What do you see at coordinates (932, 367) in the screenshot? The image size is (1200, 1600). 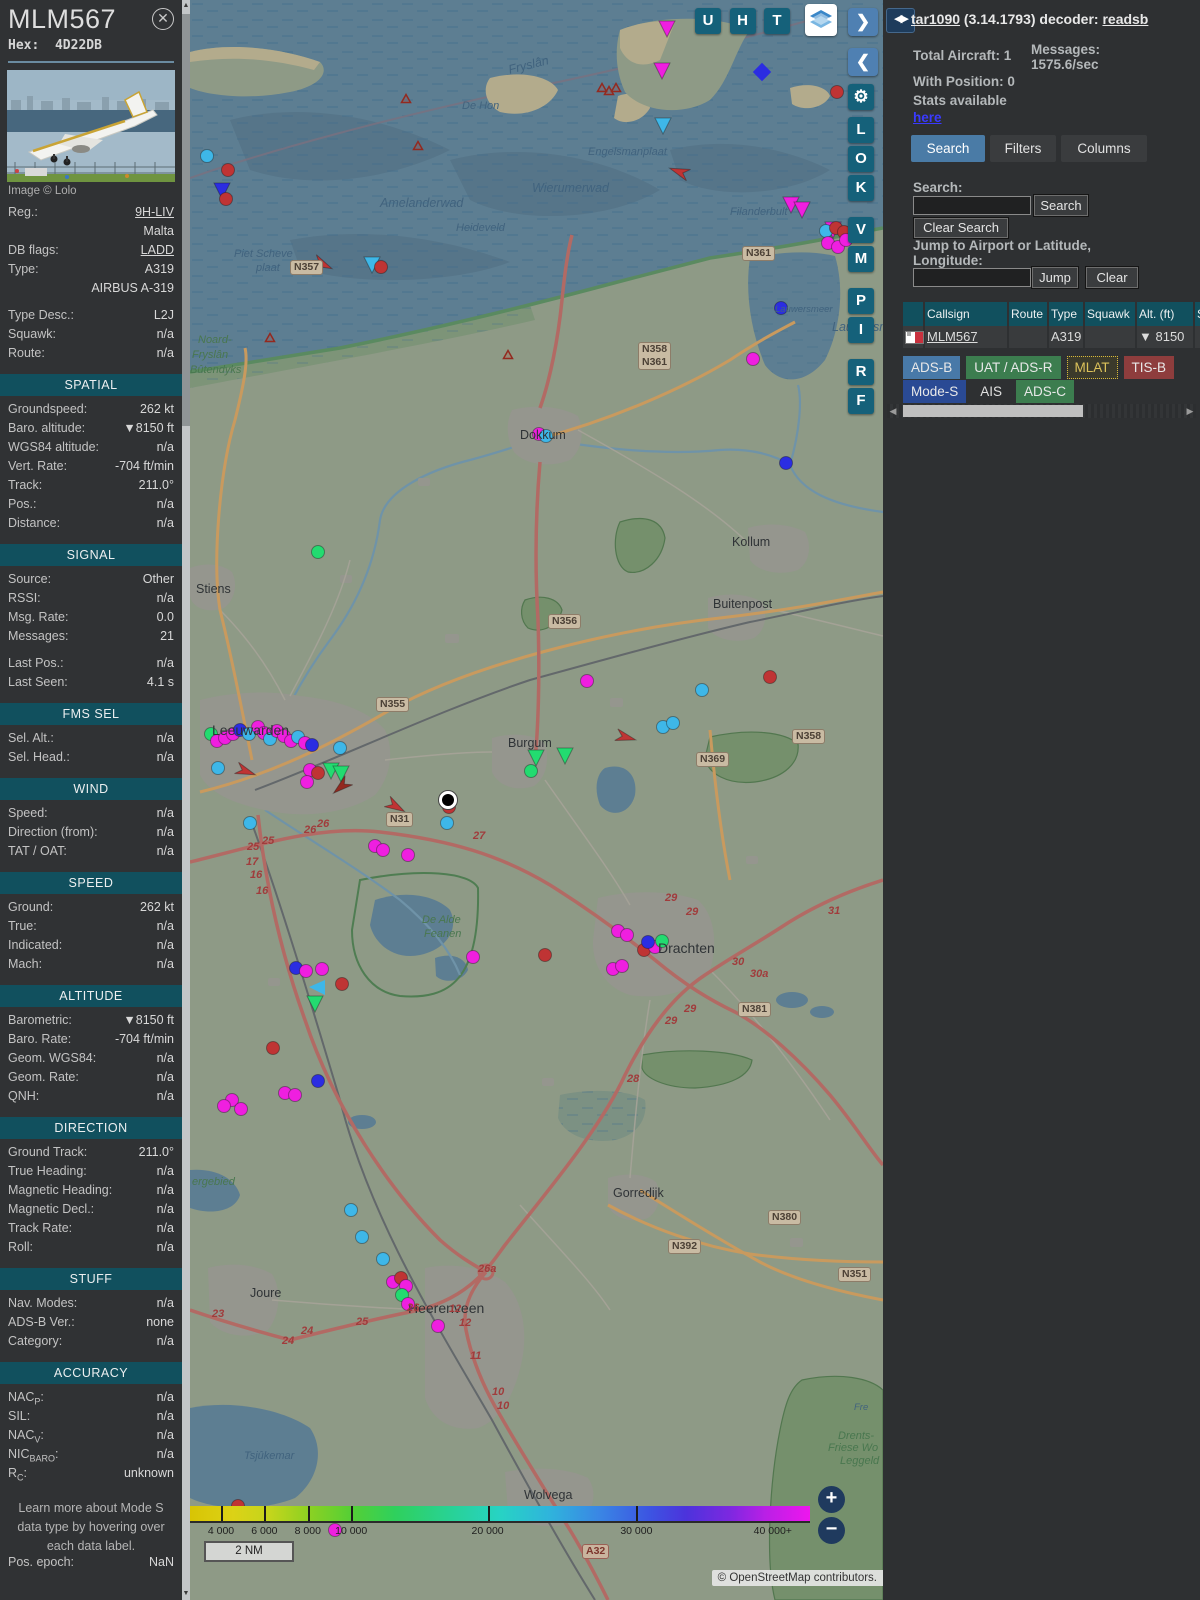 I see `filter-adsb: ADS-B` at bounding box center [932, 367].